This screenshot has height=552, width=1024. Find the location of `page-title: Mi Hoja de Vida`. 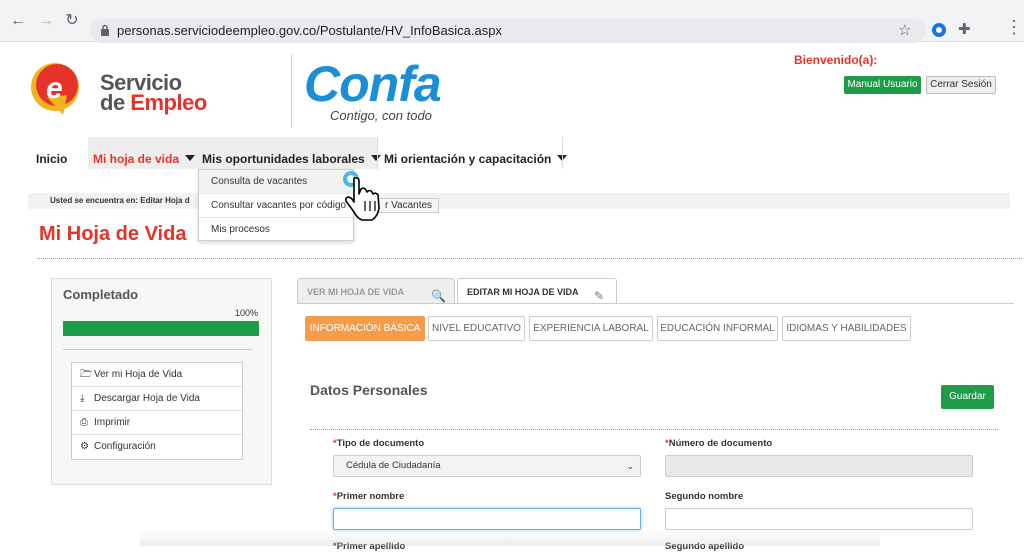

page-title: Mi Hoja de Vida is located at coordinates (113, 234).